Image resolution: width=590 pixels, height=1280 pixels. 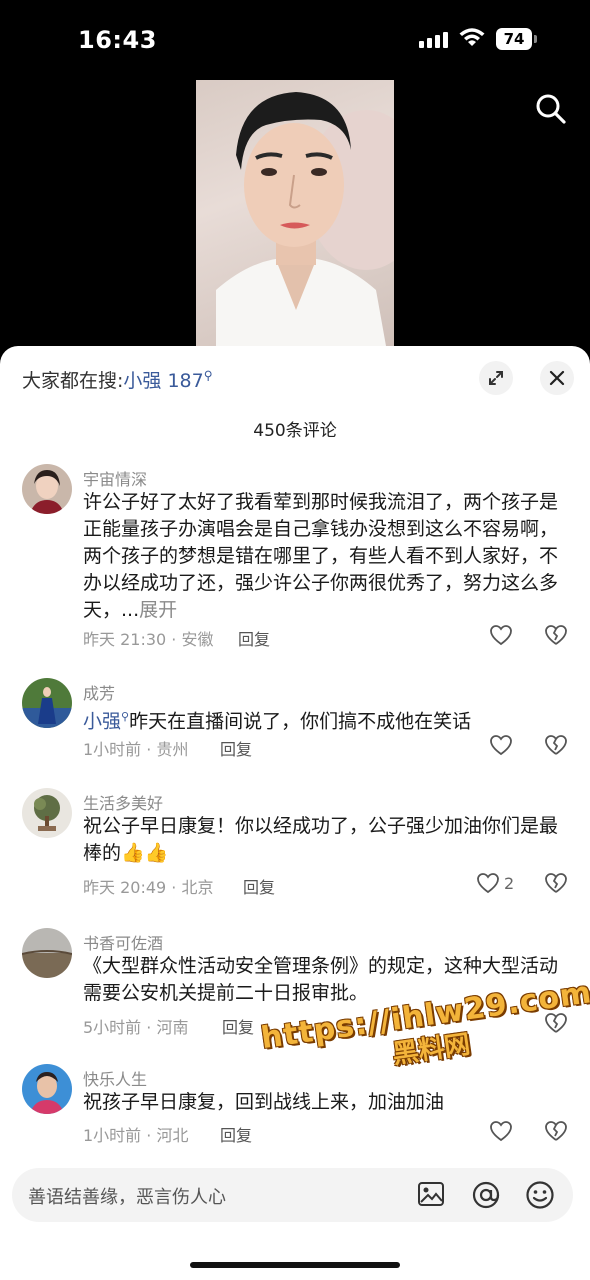 I want to click on comment-meta: 1小时前 · 贵州, so click(x=136, y=749).